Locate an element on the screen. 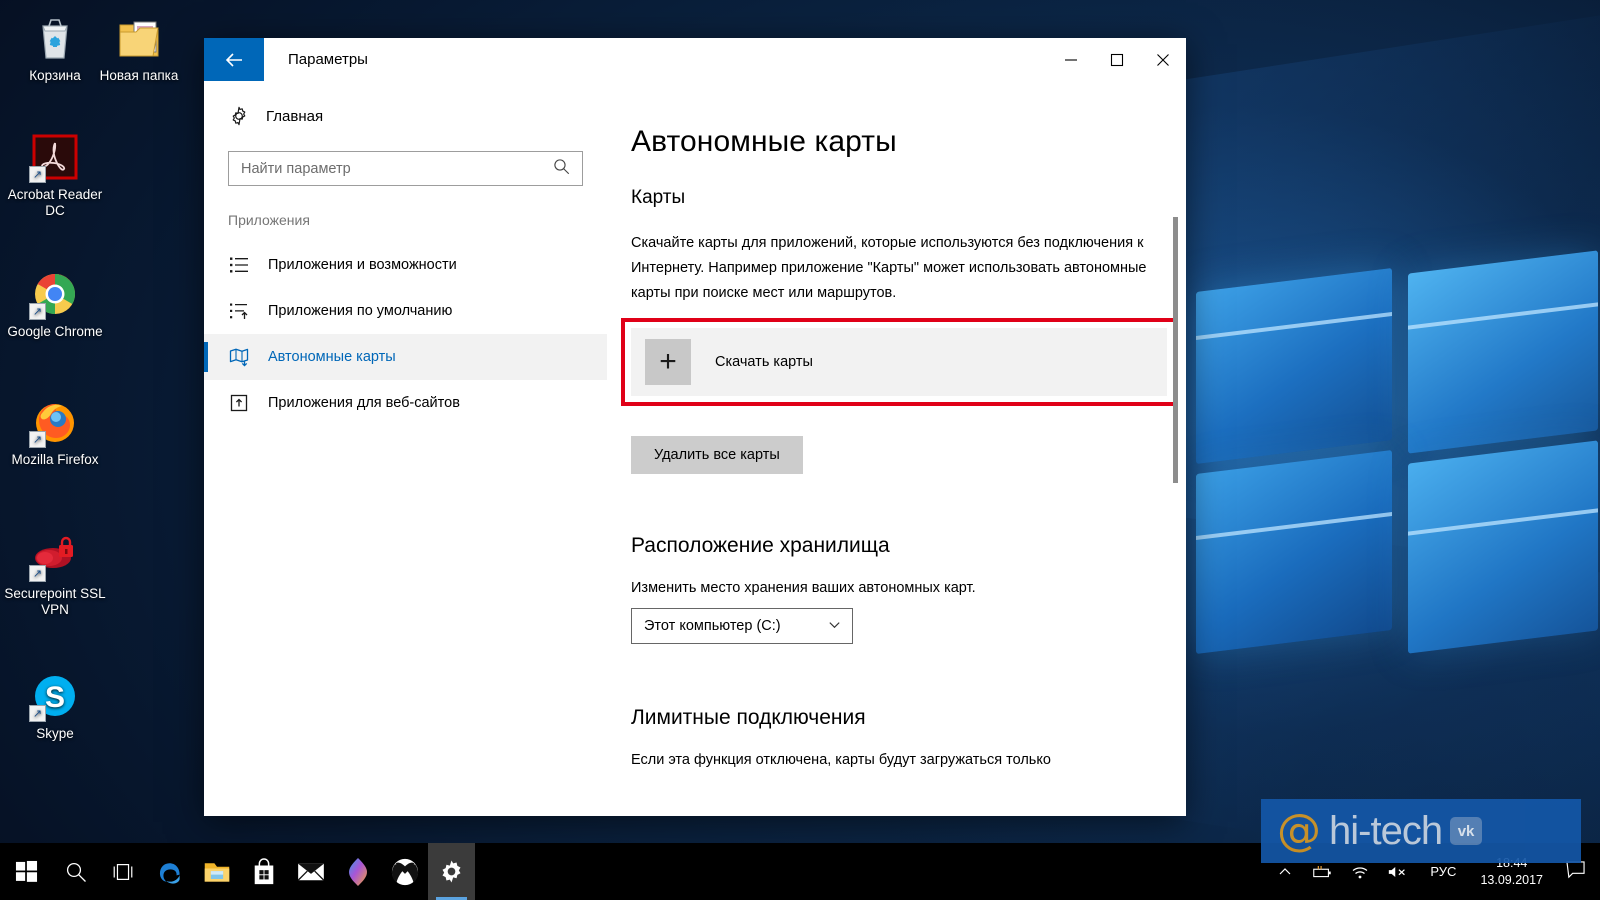 The height and width of the screenshot is (900, 1600). desktop-icon-label: Новая папка is located at coordinates (139, 75).